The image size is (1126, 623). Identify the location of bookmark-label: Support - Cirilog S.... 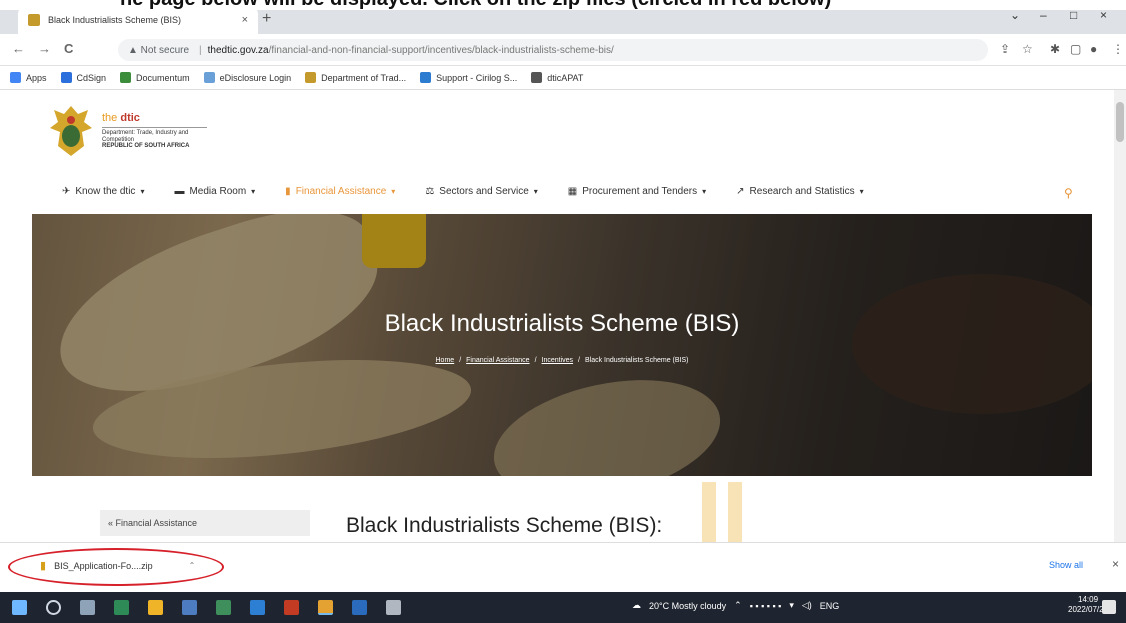
(477, 77).